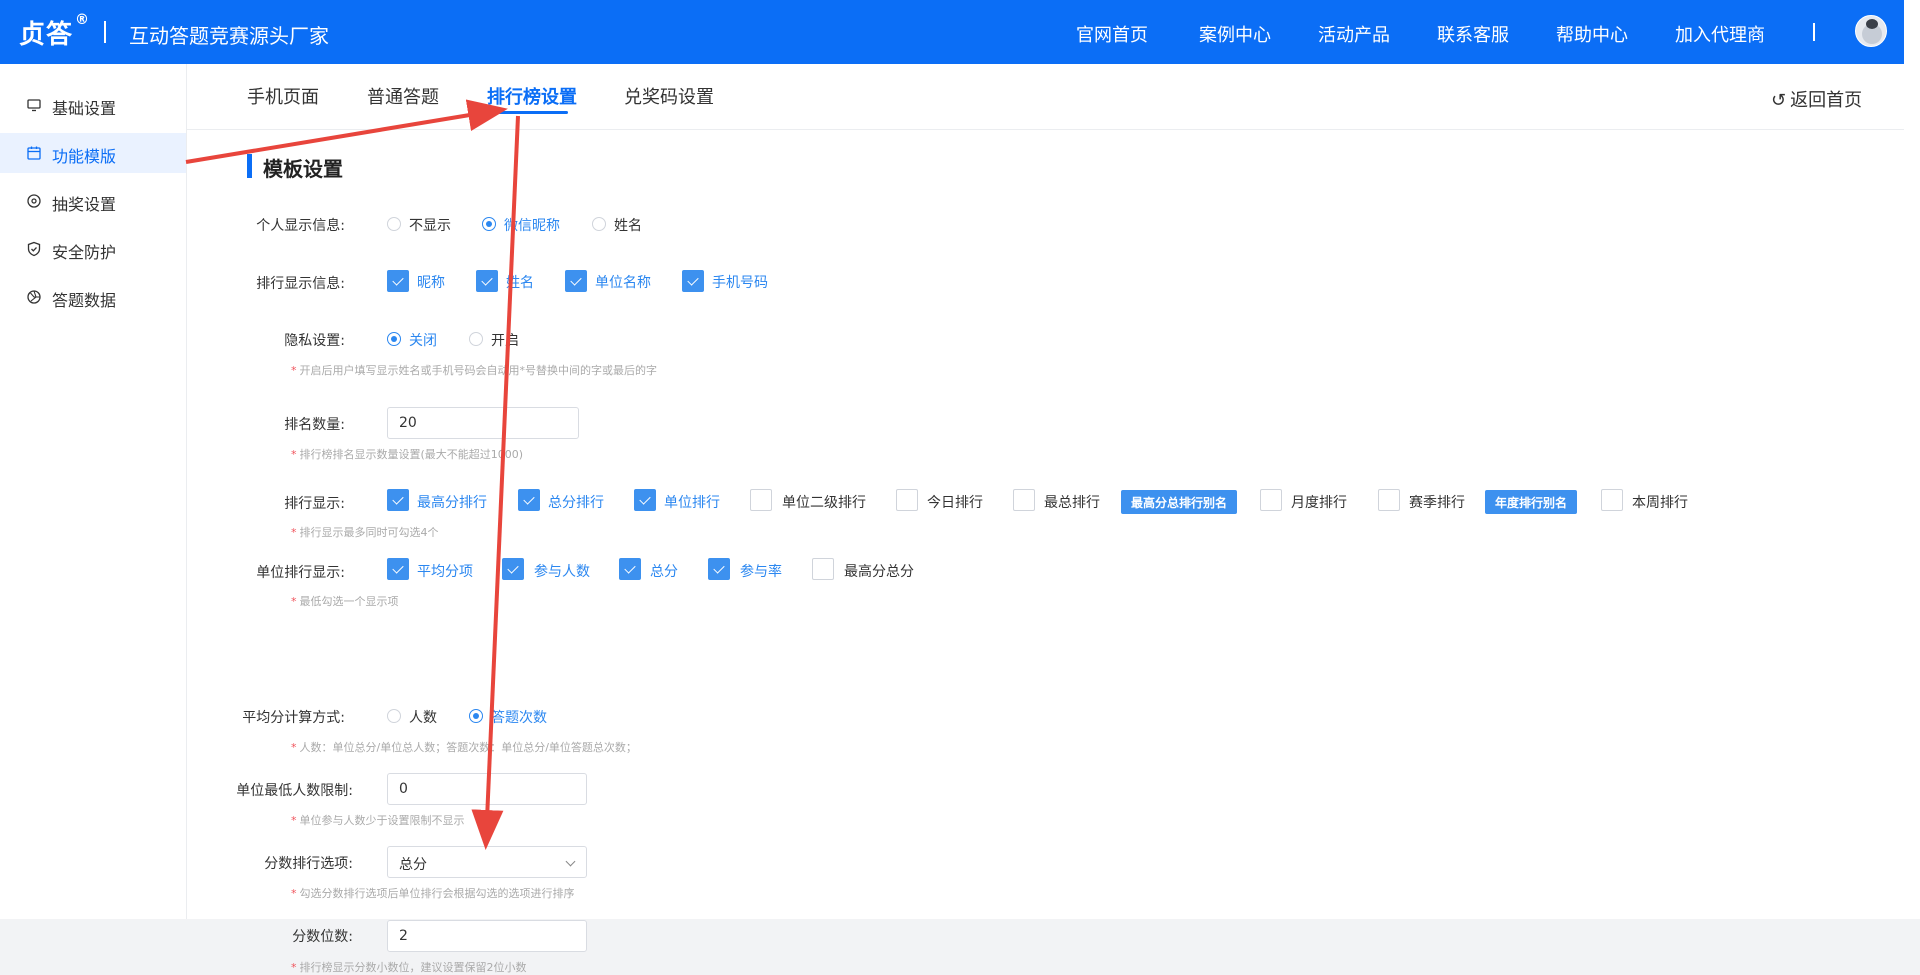 This screenshot has width=1920, height=975. Describe the element at coordinates (249, 166) in the screenshot. I see `section-accent-bar` at that location.